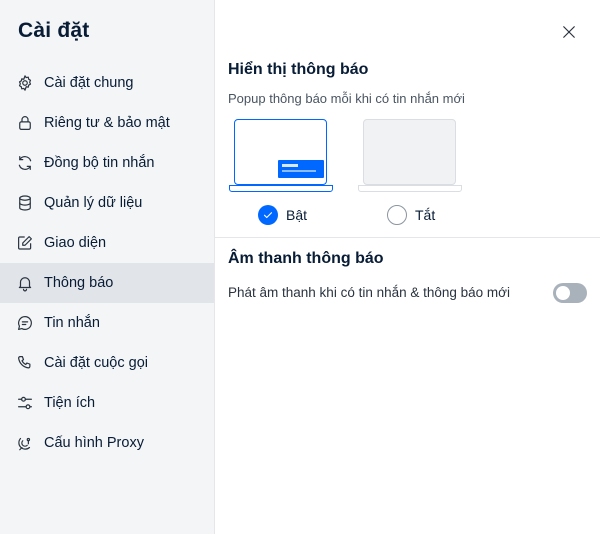 The width and height of the screenshot is (600, 534). What do you see at coordinates (25, 363) in the screenshot?
I see `phone-icon` at bounding box center [25, 363].